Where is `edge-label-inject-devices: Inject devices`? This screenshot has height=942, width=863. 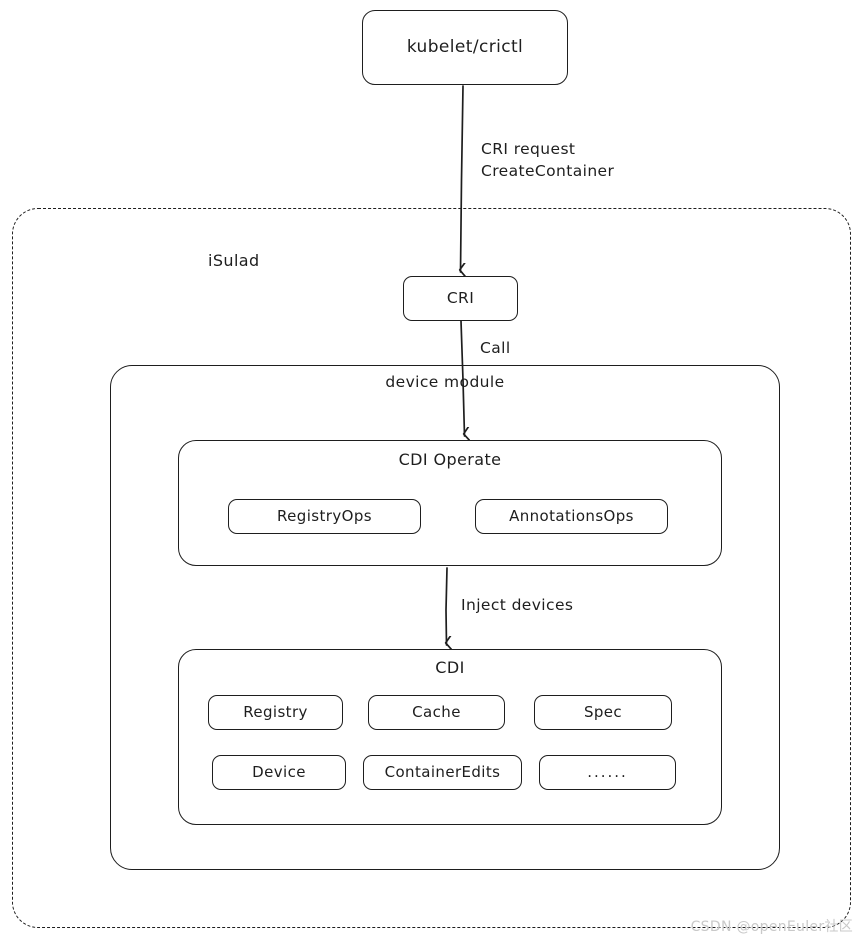 edge-label-inject-devices: Inject devices is located at coordinates (517, 605).